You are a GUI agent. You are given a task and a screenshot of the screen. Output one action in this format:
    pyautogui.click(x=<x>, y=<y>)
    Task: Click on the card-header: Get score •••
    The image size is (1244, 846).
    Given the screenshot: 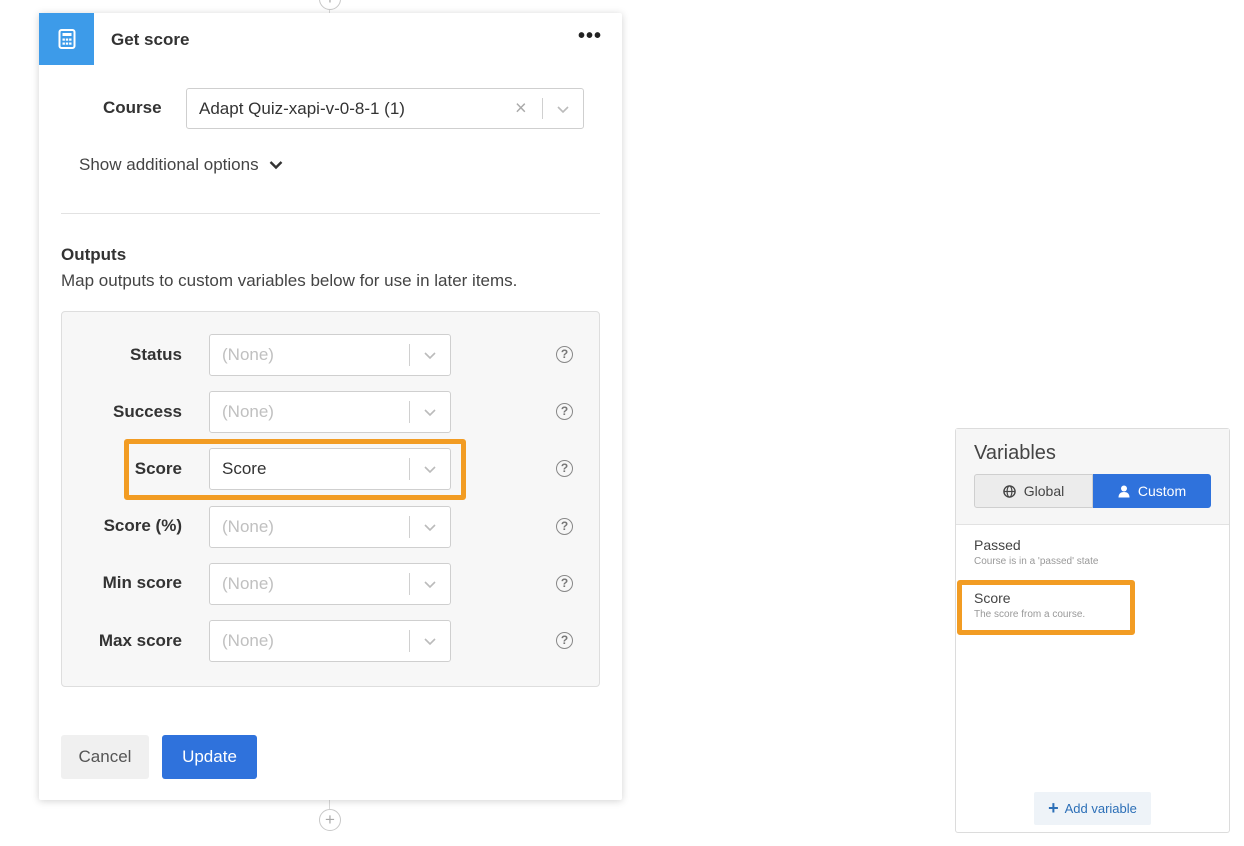 What is the action you would take?
    pyautogui.click(x=330, y=39)
    